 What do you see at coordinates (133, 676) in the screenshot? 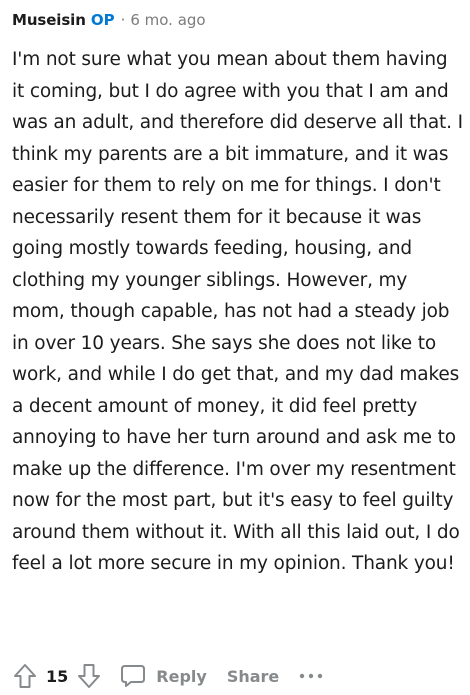
I see `speech-bubble-icon` at bounding box center [133, 676].